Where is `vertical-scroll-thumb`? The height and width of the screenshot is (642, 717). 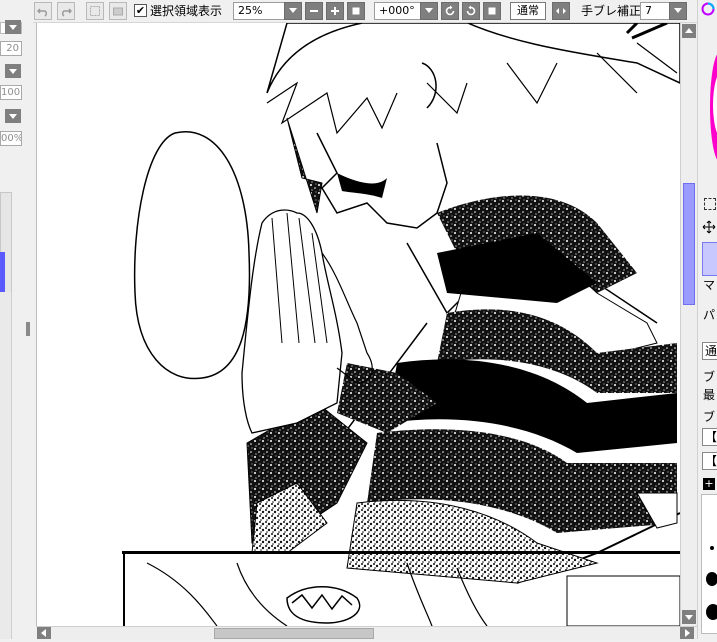 vertical-scroll-thumb is located at coordinates (689, 244).